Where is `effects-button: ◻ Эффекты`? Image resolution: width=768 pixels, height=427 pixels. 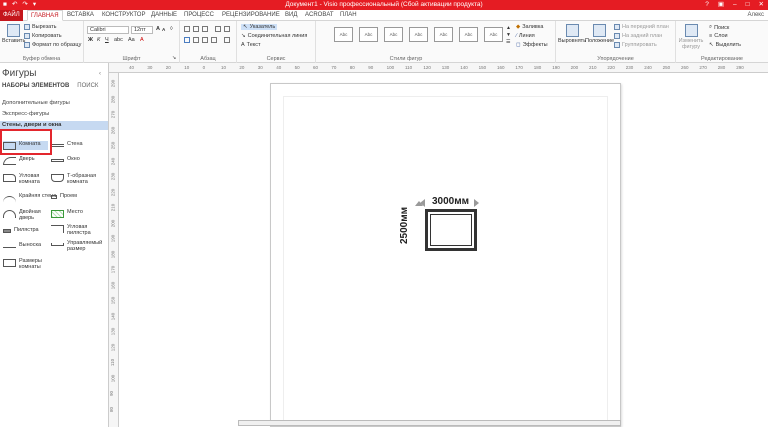
effects-button: ◻ Эффекты is located at coordinates (532, 45).